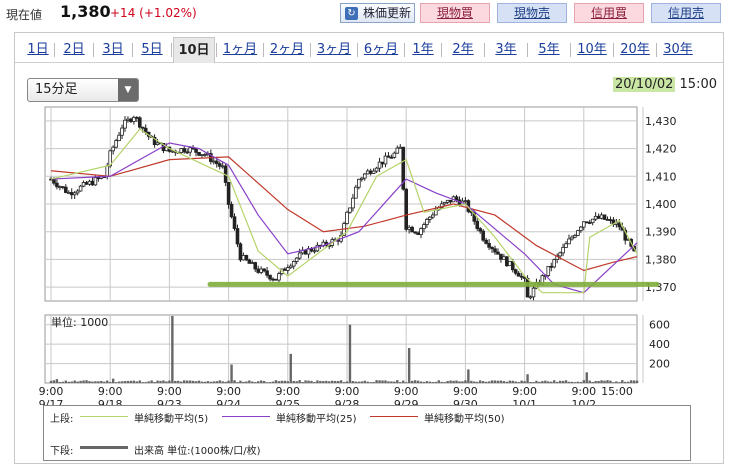 This screenshot has width=731, height=468. Describe the element at coordinates (334, 50) in the screenshot. I see `tab-range-7: 3ヶ月` at that location.